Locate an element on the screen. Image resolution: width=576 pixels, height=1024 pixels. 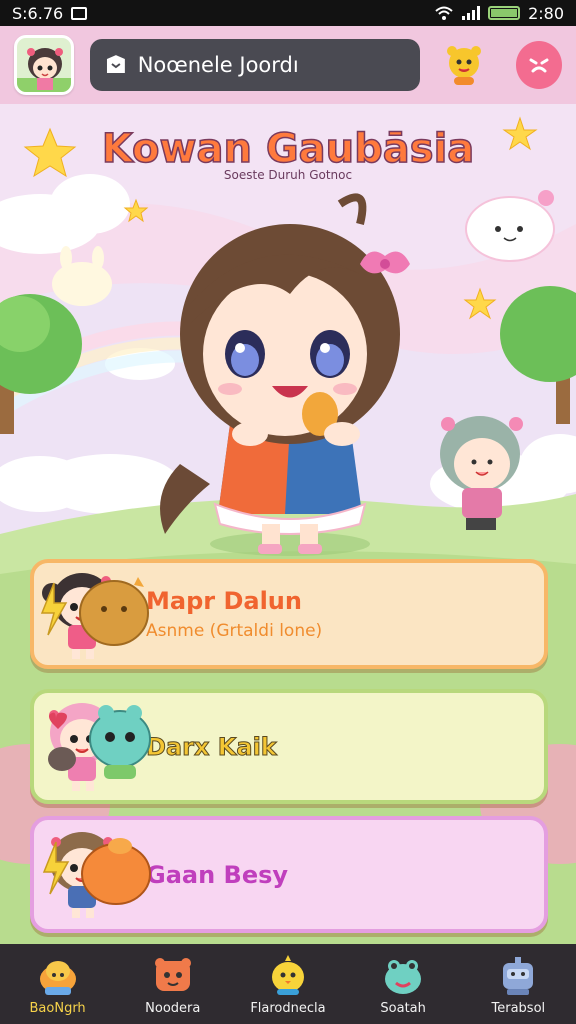
nav-label-5: Terabsol is located at coordinates (518, 1008).